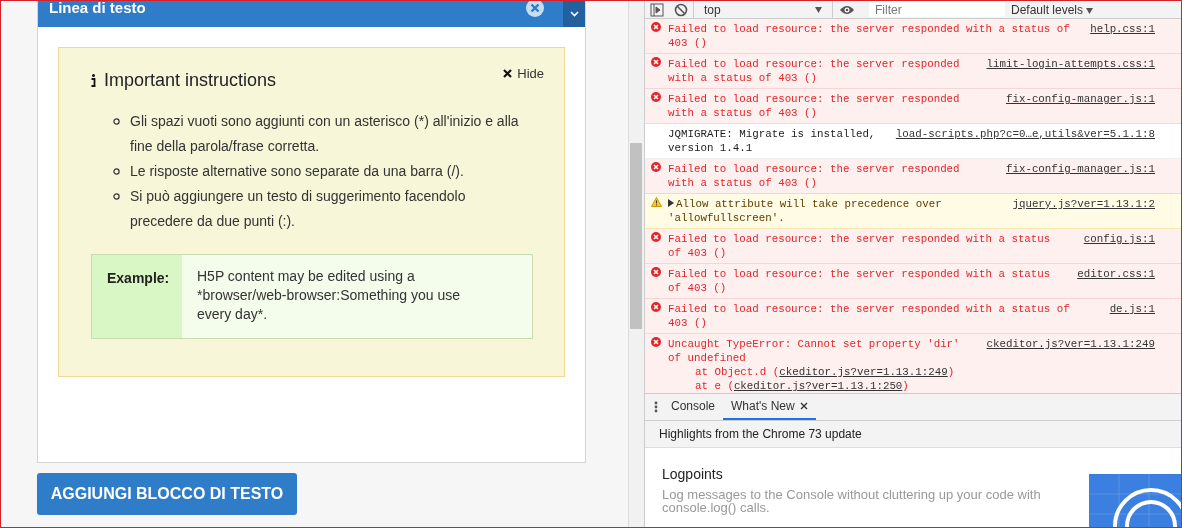  I want to click on drawer-tab: Console, so click(693, 407).